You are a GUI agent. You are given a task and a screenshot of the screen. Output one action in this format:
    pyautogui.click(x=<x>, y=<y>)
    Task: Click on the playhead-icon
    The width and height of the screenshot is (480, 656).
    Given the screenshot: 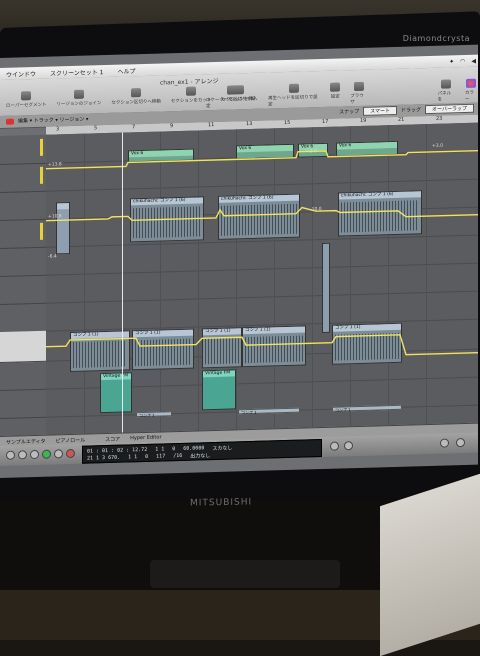 What is the action you would take?
    pyautogui.click(x=294, y=88)
    